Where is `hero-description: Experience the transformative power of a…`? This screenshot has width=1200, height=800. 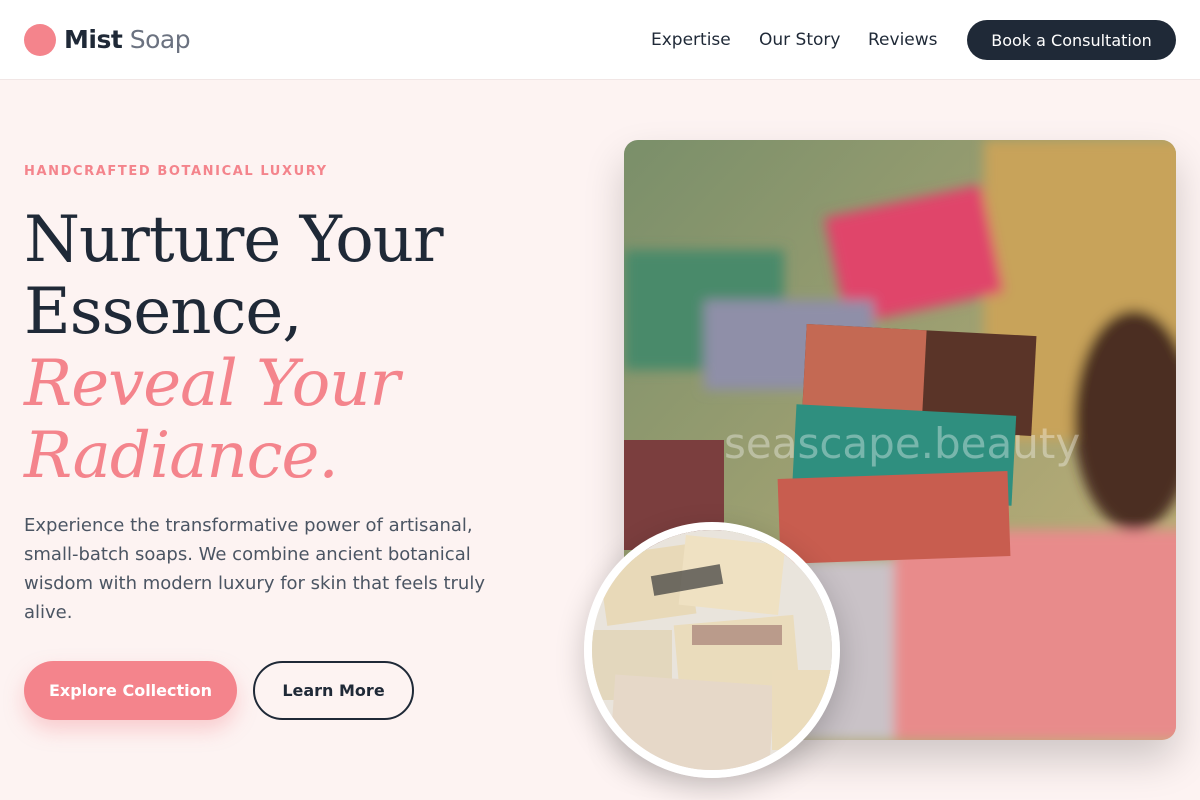
hero-description: Experience the transformative power of a… is located at coordinates (254, 569).